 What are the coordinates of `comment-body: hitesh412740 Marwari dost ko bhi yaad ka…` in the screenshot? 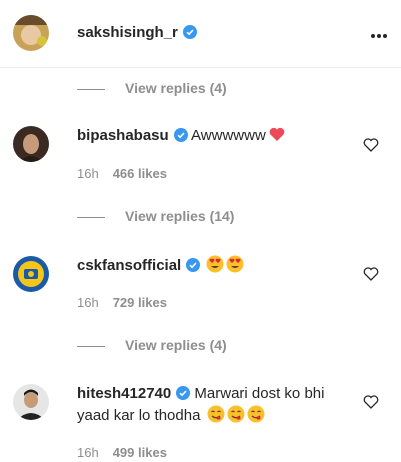 It's located at (217, 405).